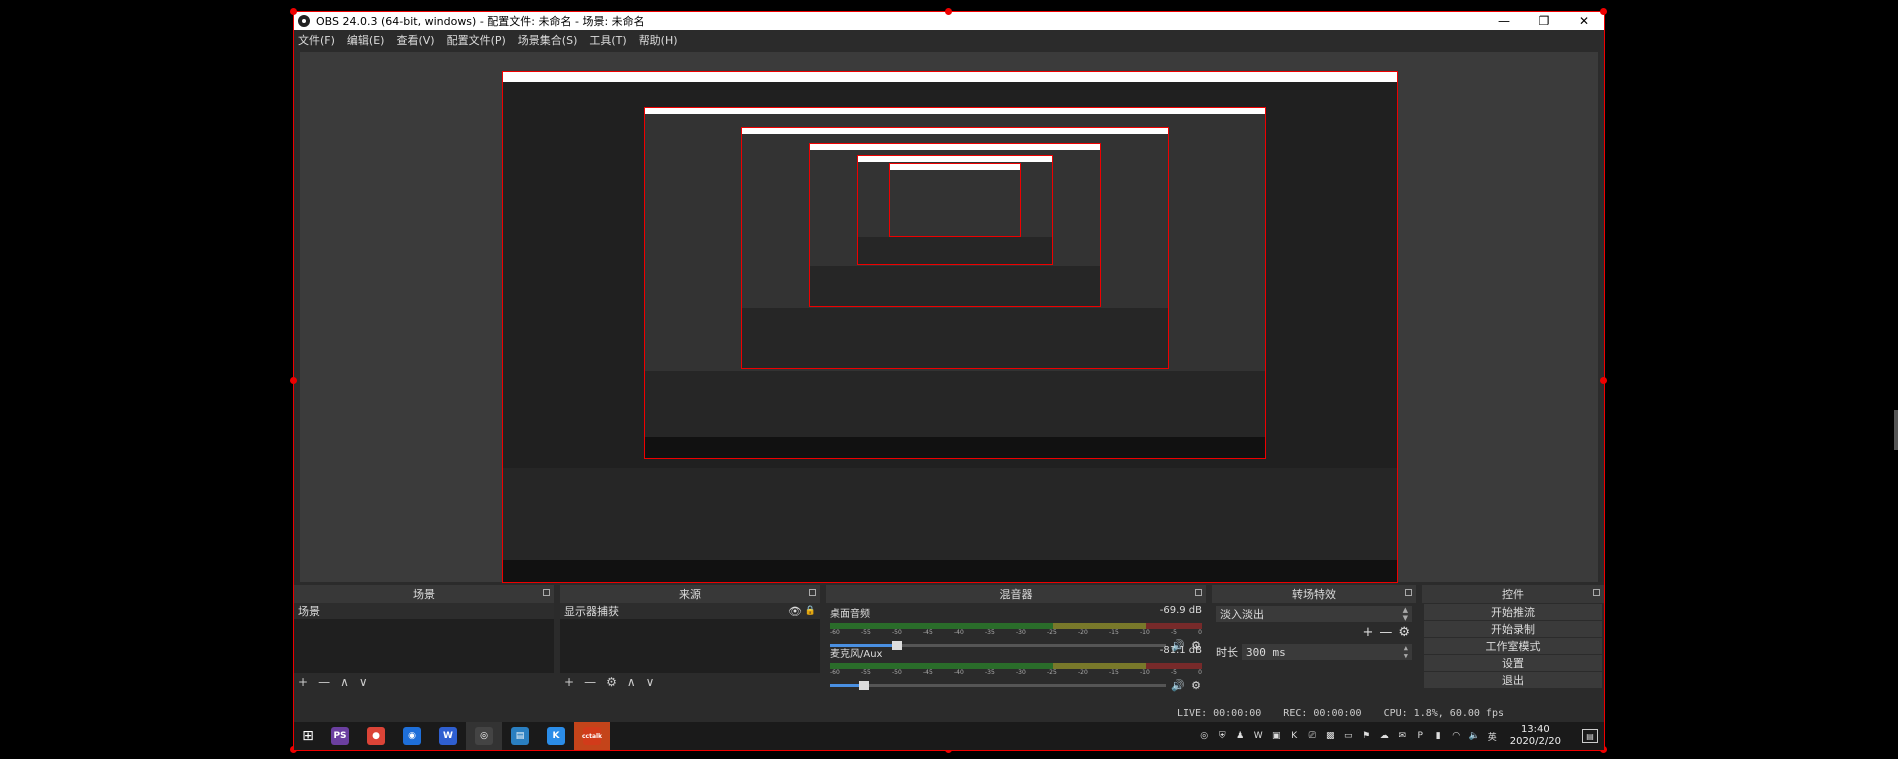 The width and height of the screenshot is (1898, 759). Describe the element at coordinates (1314, 614) in the screenshot. I see `transition-select: 淡入淡出 ▲ ▼` at that location.